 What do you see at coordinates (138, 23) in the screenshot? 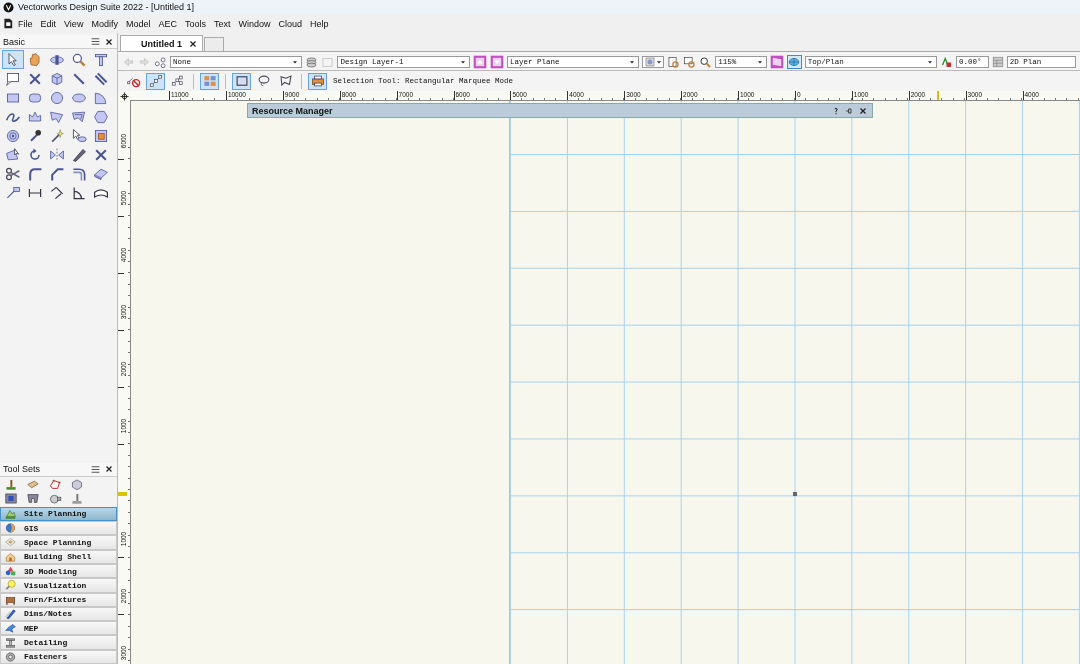
I see `menu-item: Model` at bounding box center [138, 23].